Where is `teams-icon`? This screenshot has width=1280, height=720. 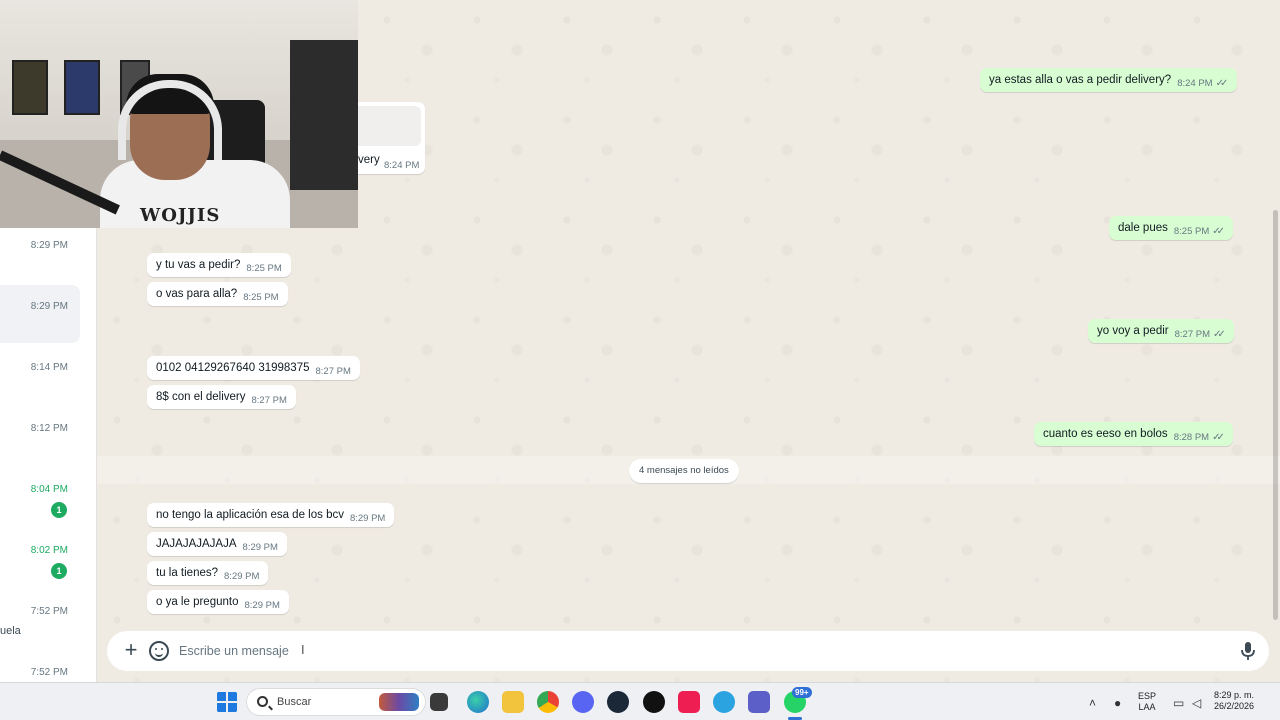 teams-icon is located at coordinates (759, 702).